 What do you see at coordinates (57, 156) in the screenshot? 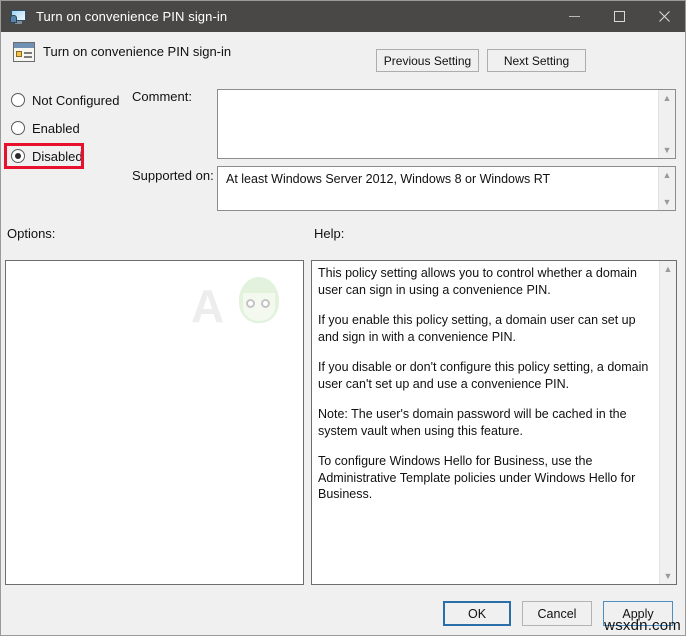
I see `radio-disabled-label: Disabled` at bounding box center [57, 156].